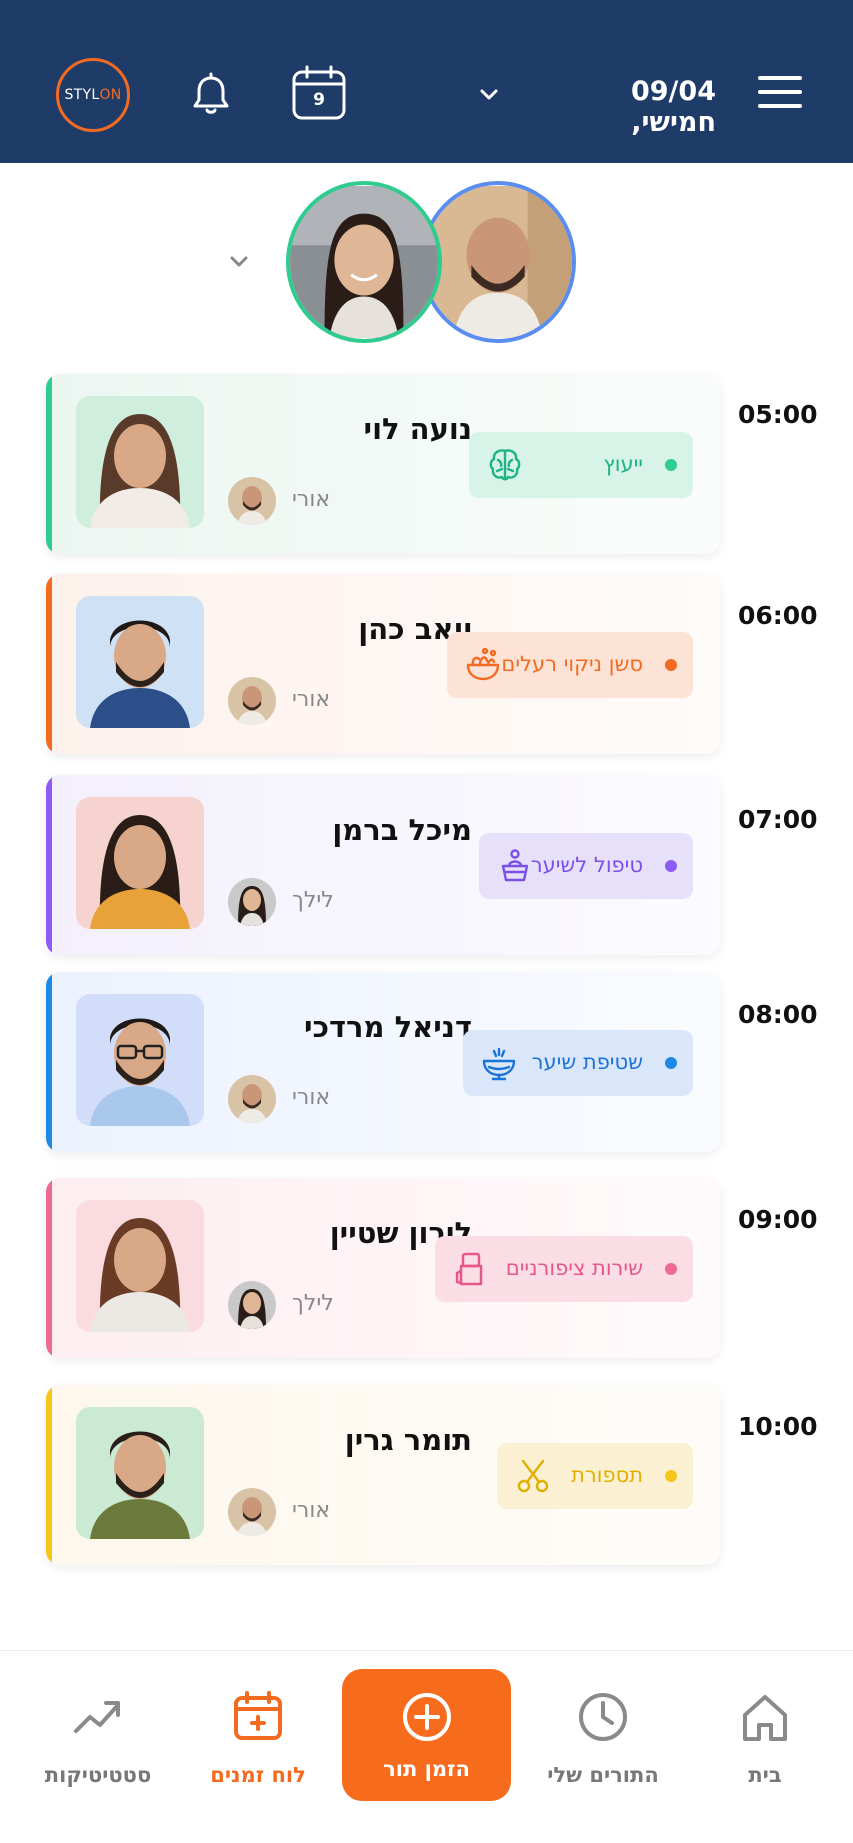 This screenshot has width=853, height=1843. What do you see at coordinates (415, 629) in the screenshot?
I see `client-name: יואב כהן` at bounding box center [415, 629].